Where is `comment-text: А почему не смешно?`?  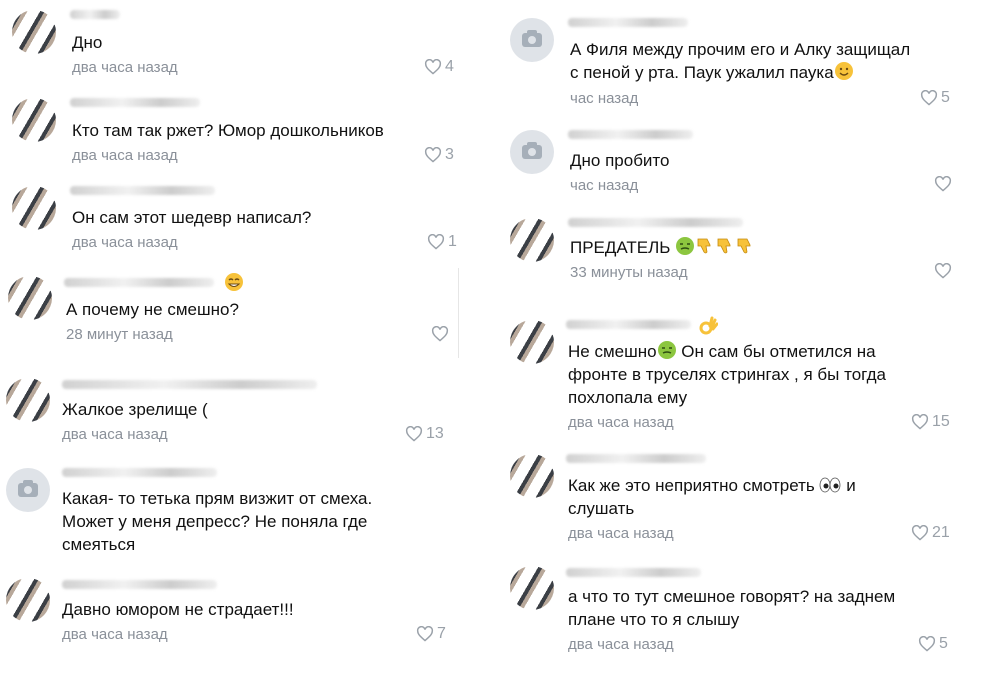
comment-text: А почему не смешно? is located at coordinates (152, 309).